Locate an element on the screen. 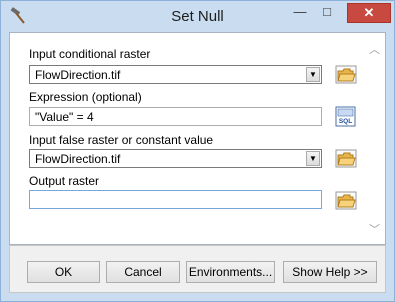 Image resolution: width=395 pixels, height=302 pixels. show-help-button: Show Help >> is located at coordinates (330, 272).